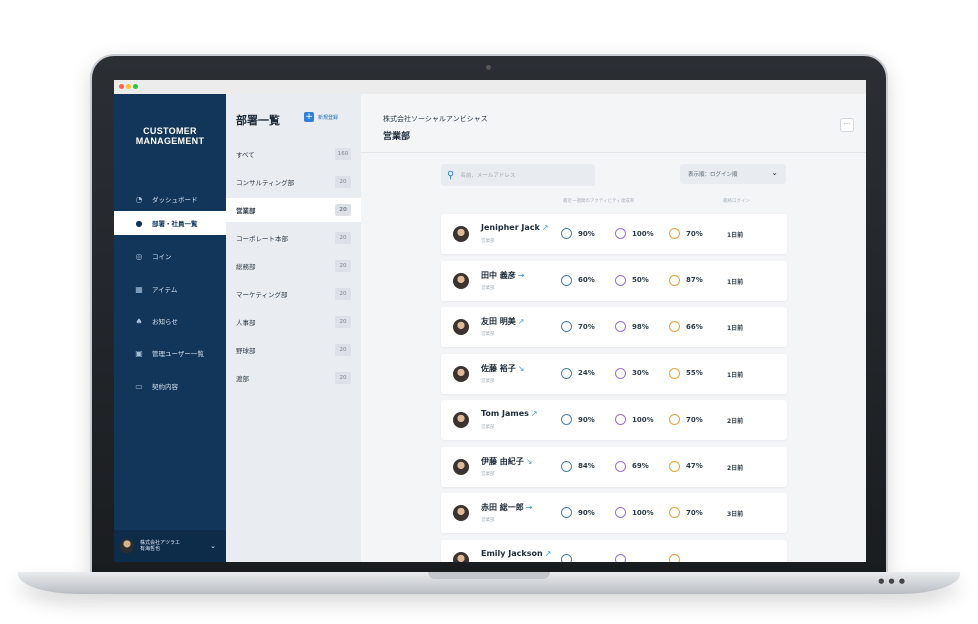 This screenshot has width=978, height=624. I want to click on employee-name-row: 赤田 総一郎 →, so click(507, 507).